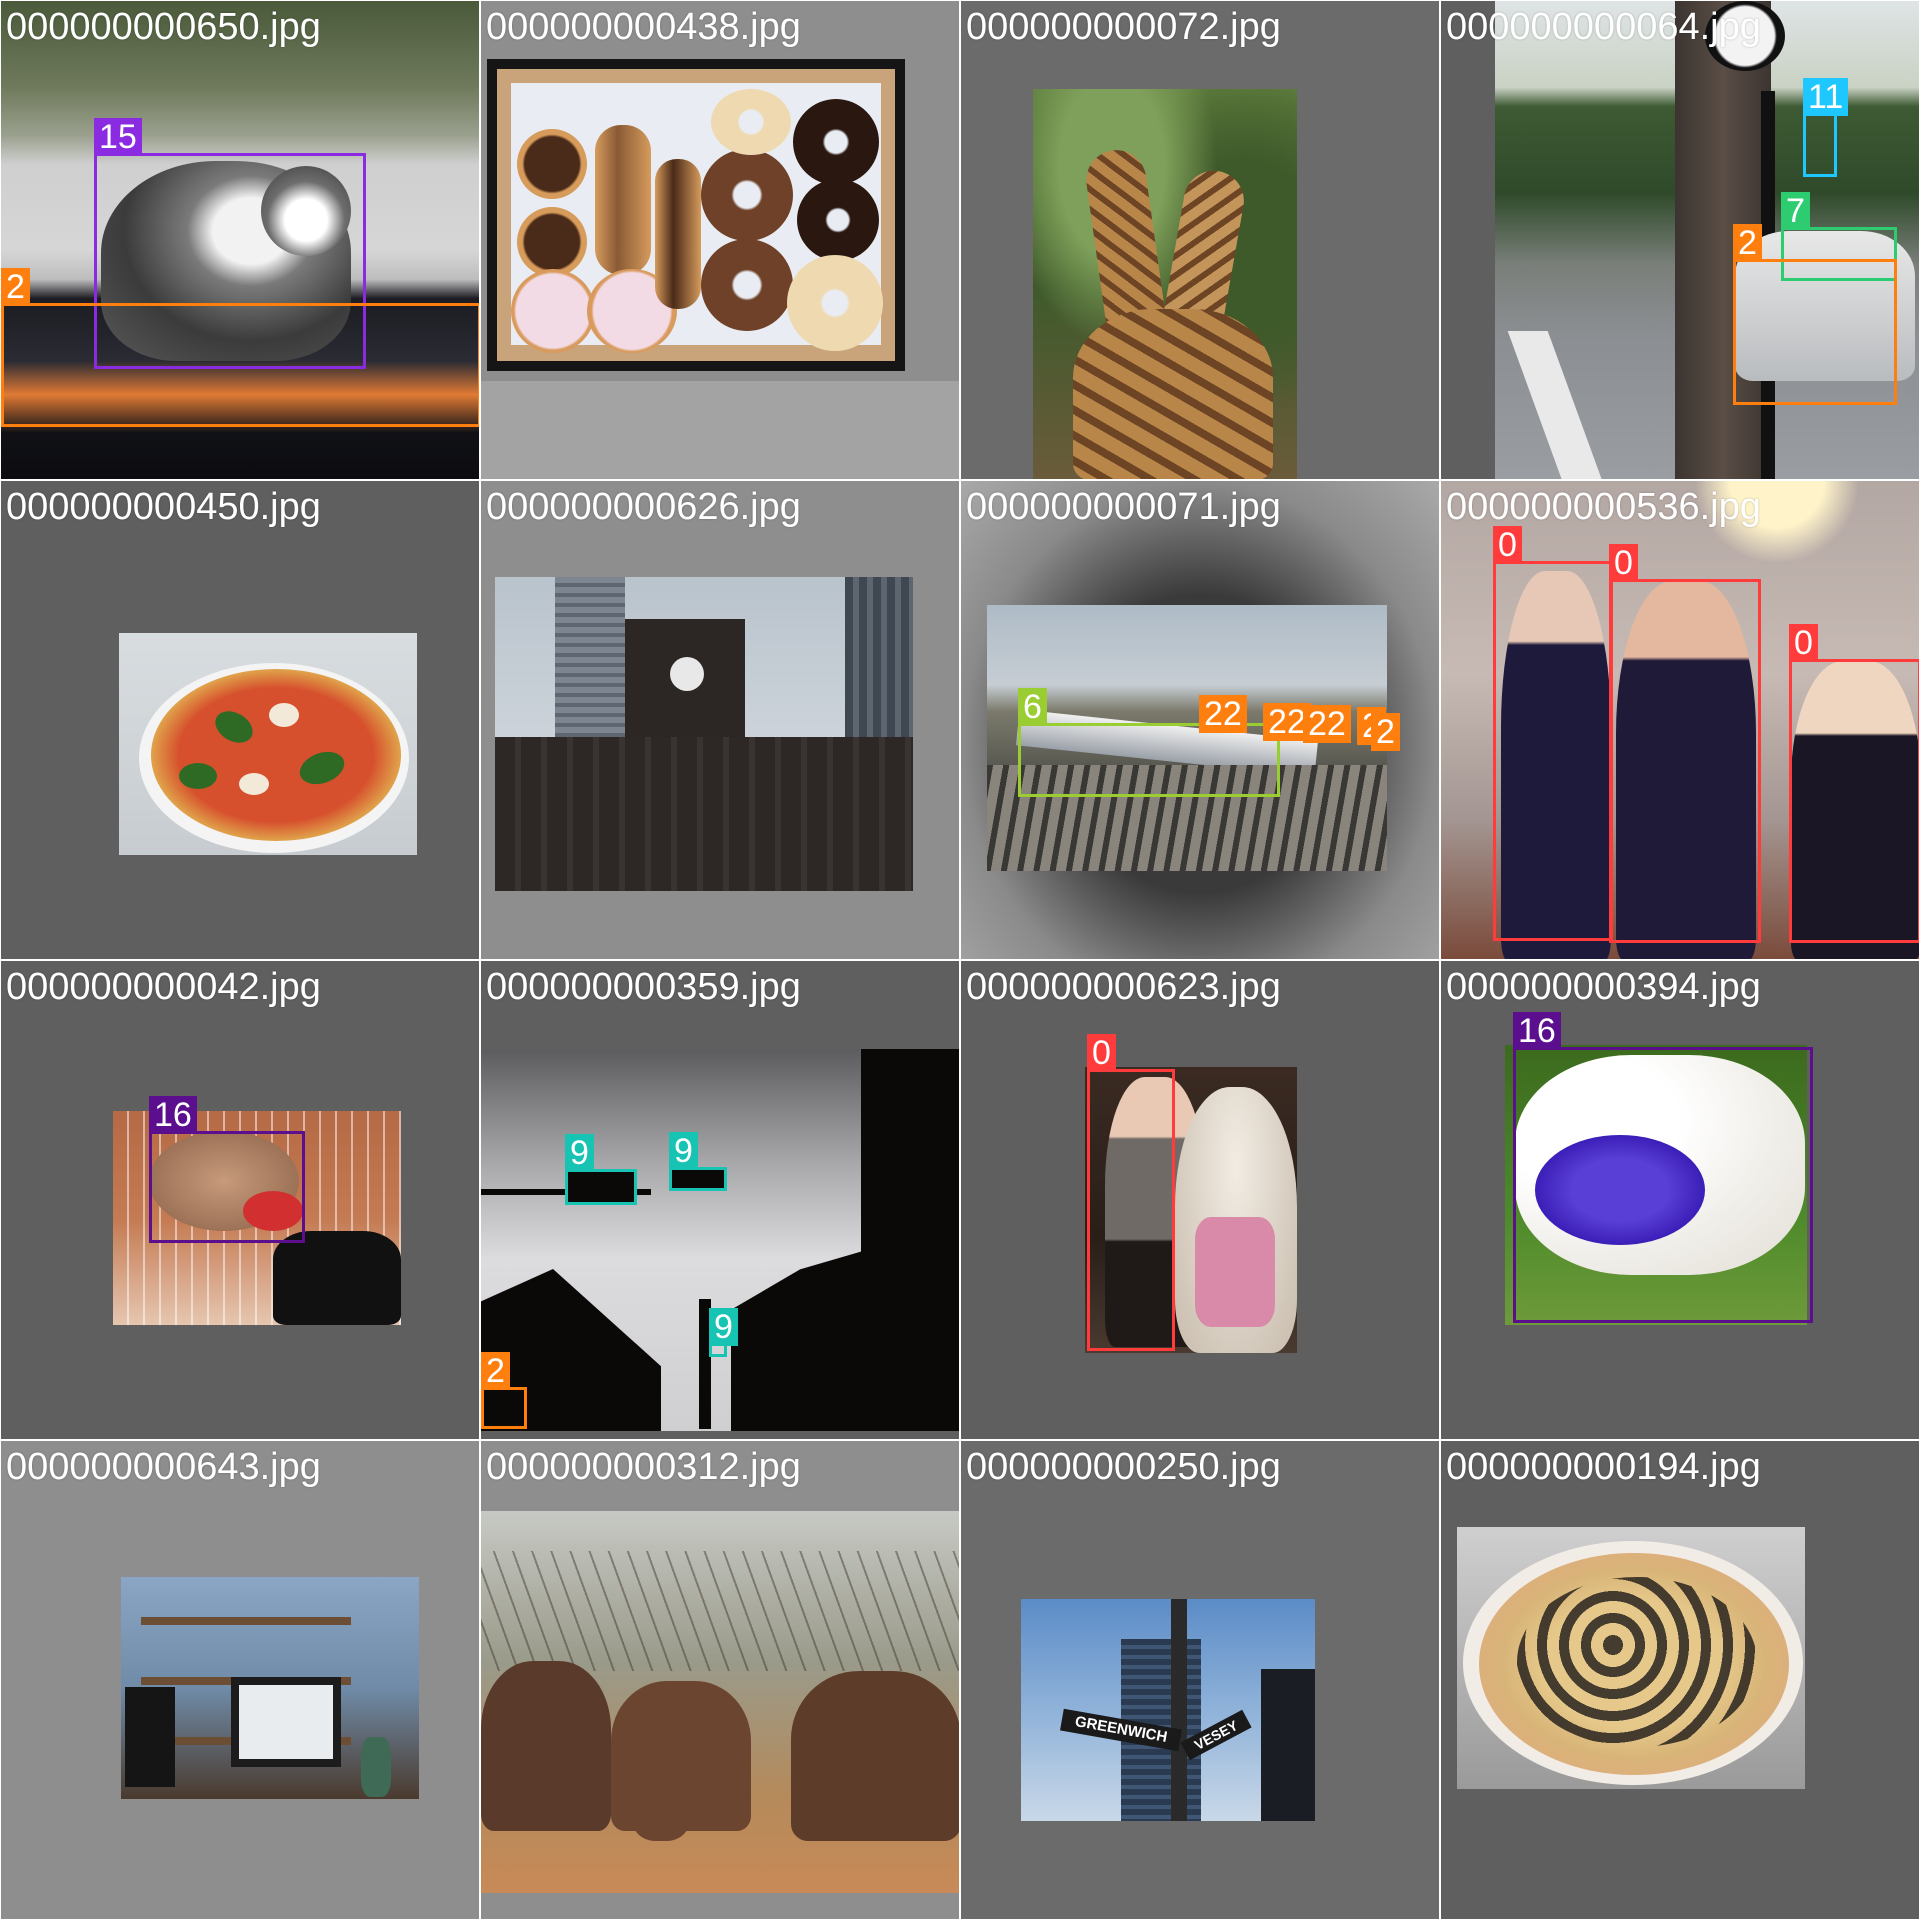 The width and height of the screenshot is (1920, 1920). I want to click on tile-000000000450: 000000000450.jpg, so click(240, 720).